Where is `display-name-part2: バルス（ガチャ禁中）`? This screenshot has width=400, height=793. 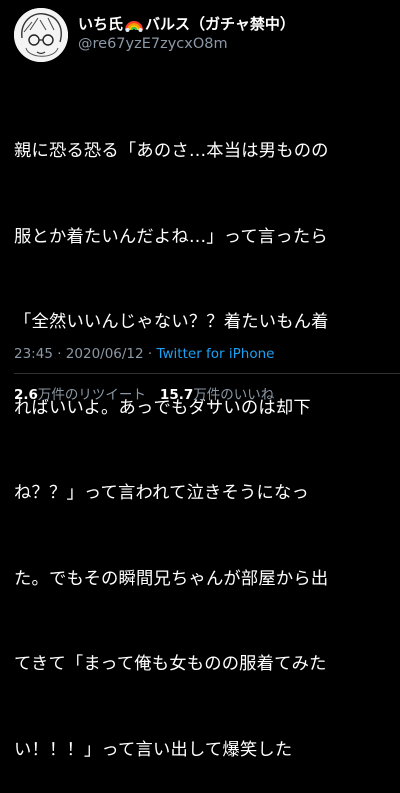 display-name-part2: バルス（ガチャ禁中） is located at coordinates (220, 24).